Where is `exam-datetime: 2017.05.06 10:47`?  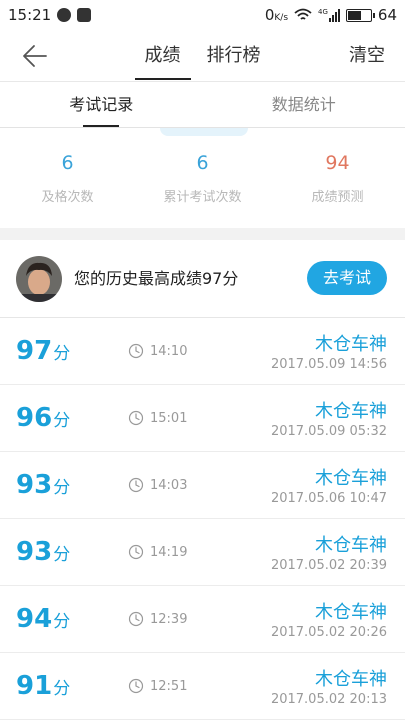
exam-datetime: 2017.05.06 10:47 is located at coordinates (328, 498).